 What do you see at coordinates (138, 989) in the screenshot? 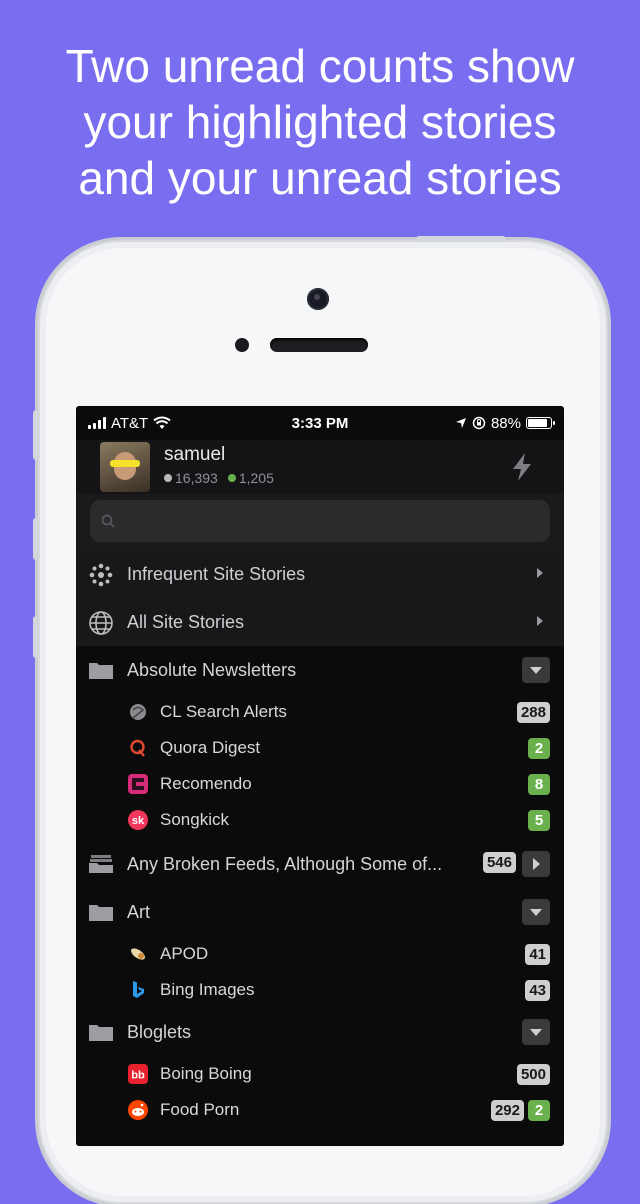
I see `bing-icon` at bounding box center [138, 989].